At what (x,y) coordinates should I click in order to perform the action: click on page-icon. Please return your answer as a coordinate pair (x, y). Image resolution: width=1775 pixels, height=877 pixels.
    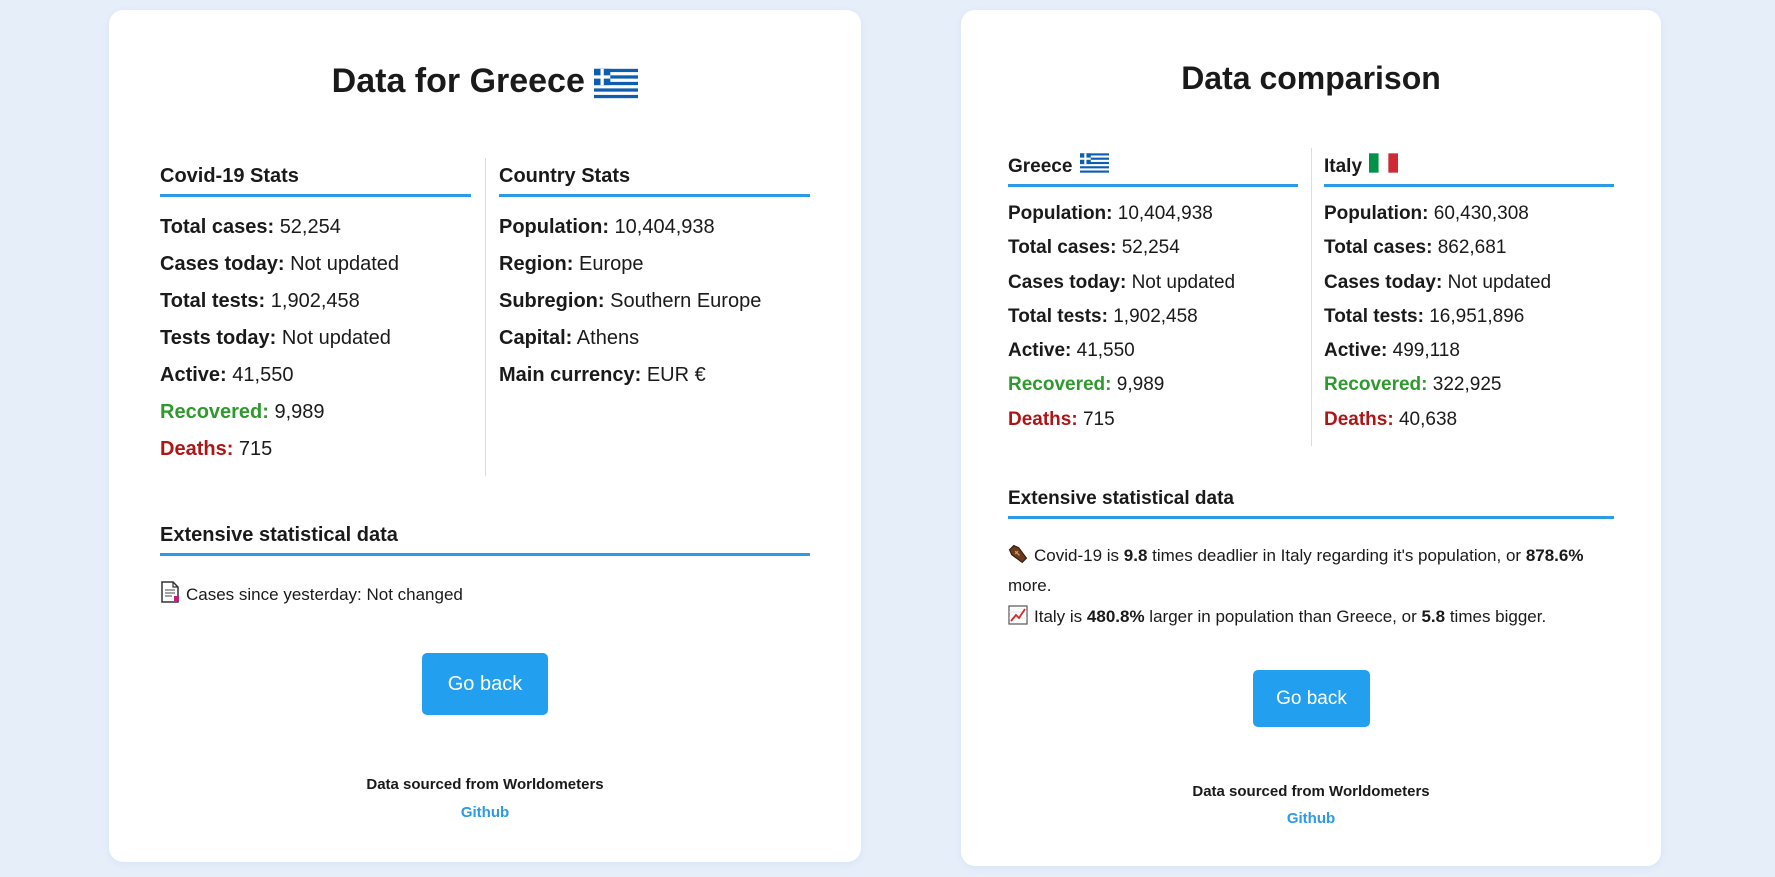
    Looking at the image, I should click on (170, 592).